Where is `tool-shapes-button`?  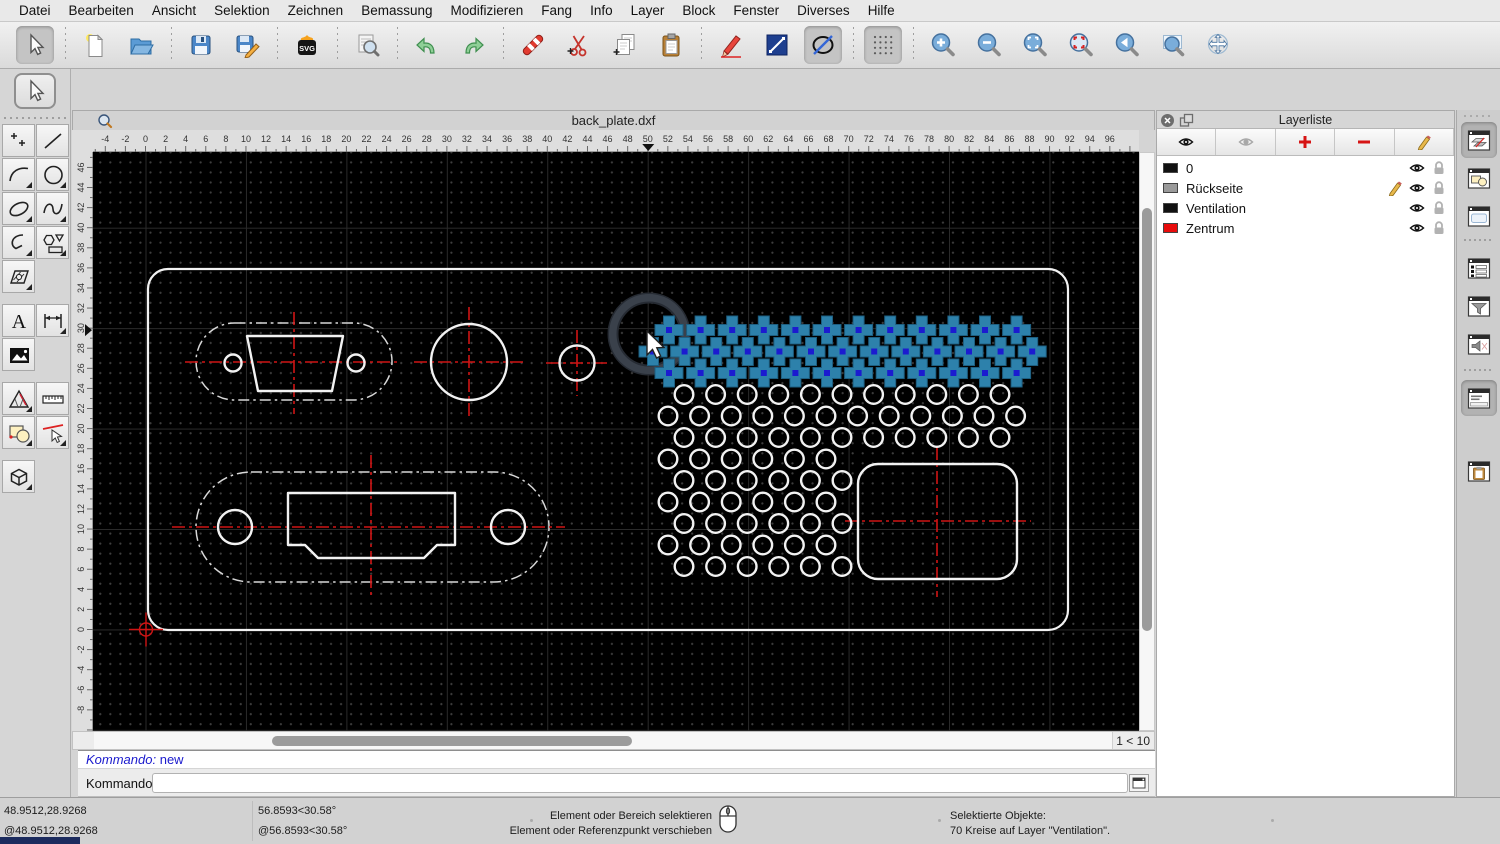
tool-shapes-button is located at coordinates (52, 242).